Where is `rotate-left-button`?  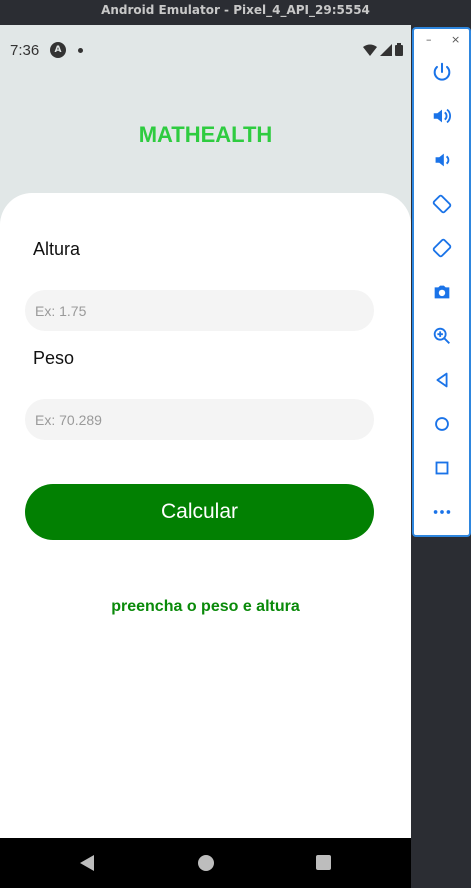 rotate-left-button is located at coordinates (442, 204).